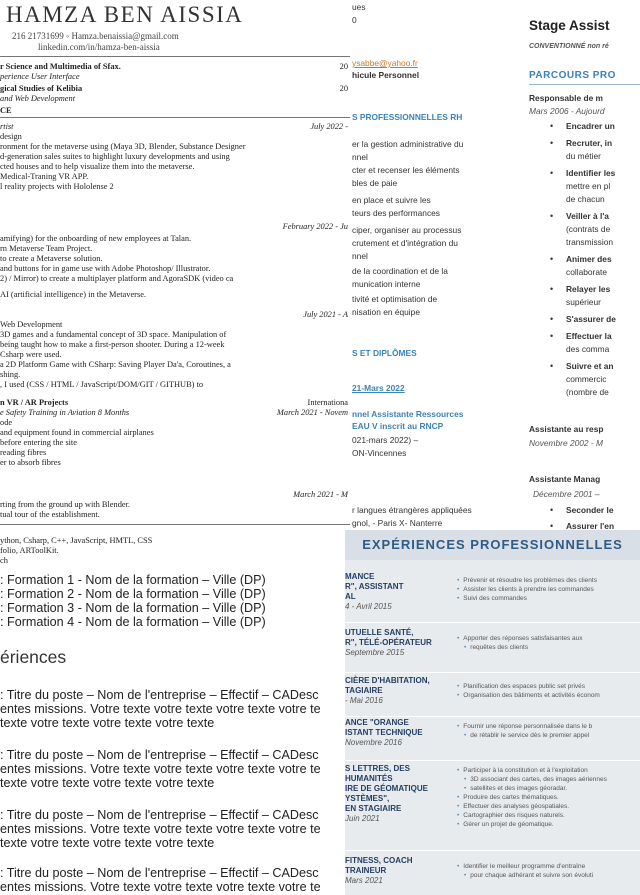 Image resolution: width=640 pixels, height=895 pixels. Describe the element at coordinates (586, 379) in the screenshot. I see `bullet-text: commercic` at that location.